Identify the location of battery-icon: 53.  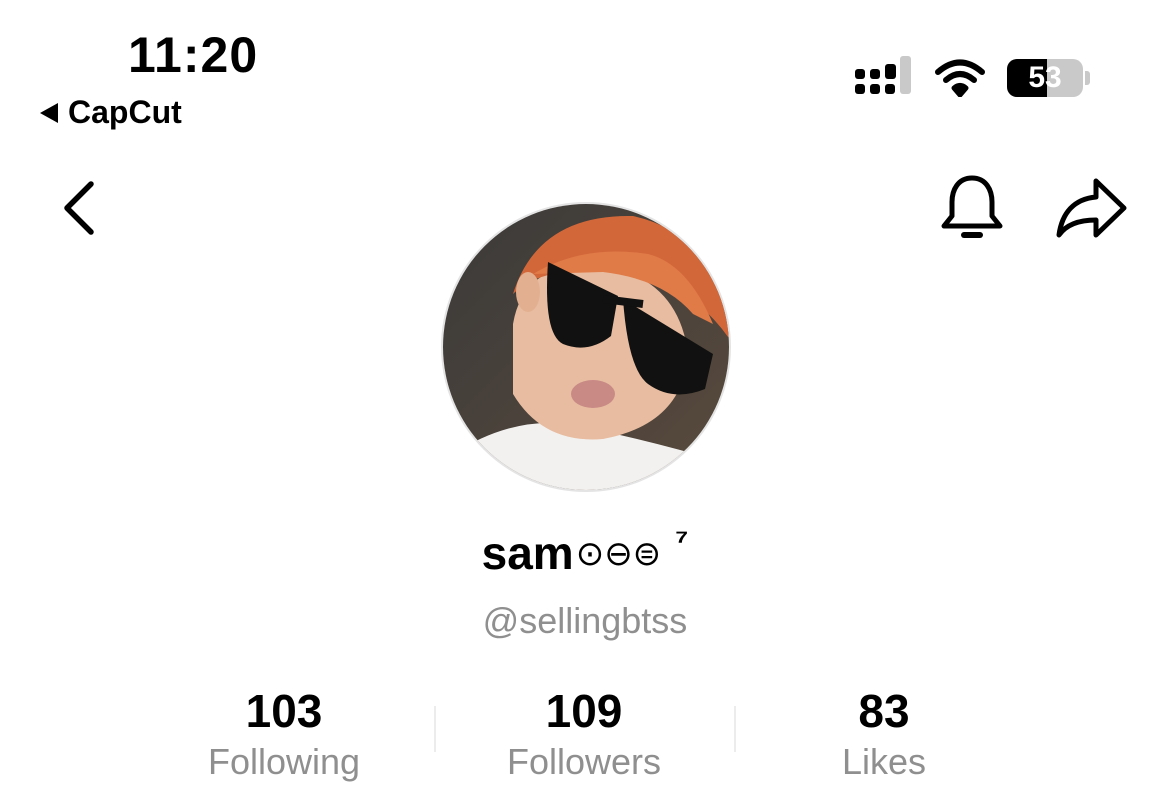
(1045, 78).